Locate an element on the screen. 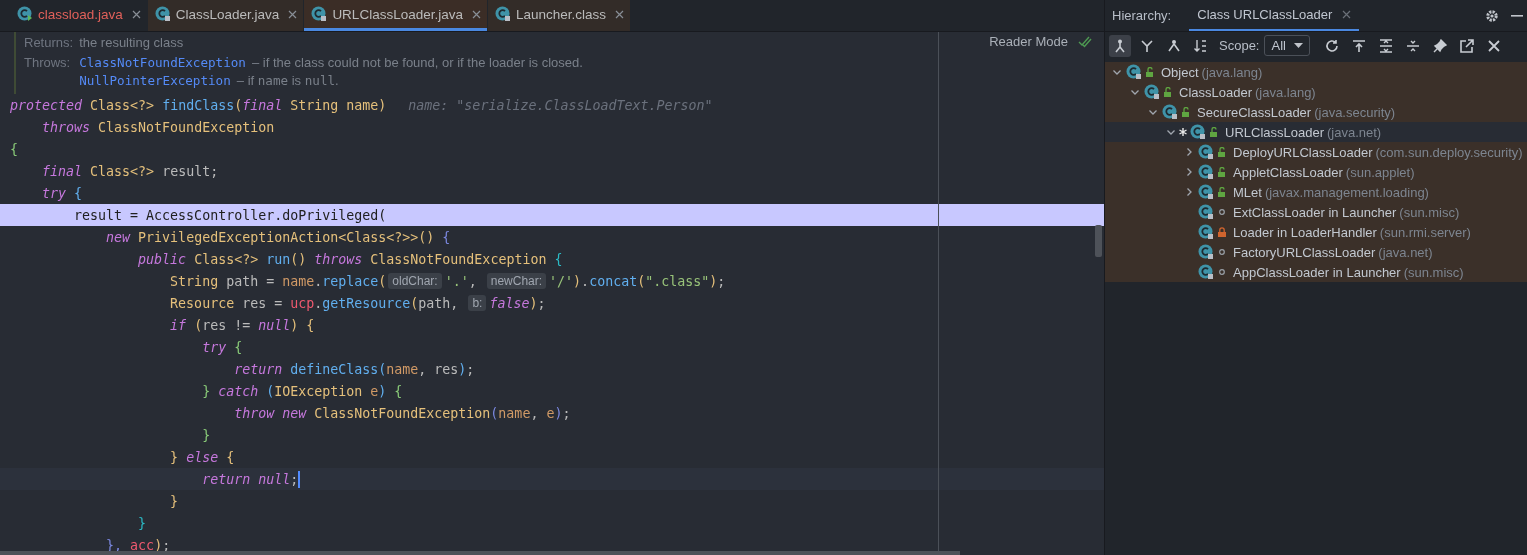 The width and height of the screenshot is (1527, 555). code-line: throw new ClassNotFoundException(name, e); is located at coordinates (402, 413).